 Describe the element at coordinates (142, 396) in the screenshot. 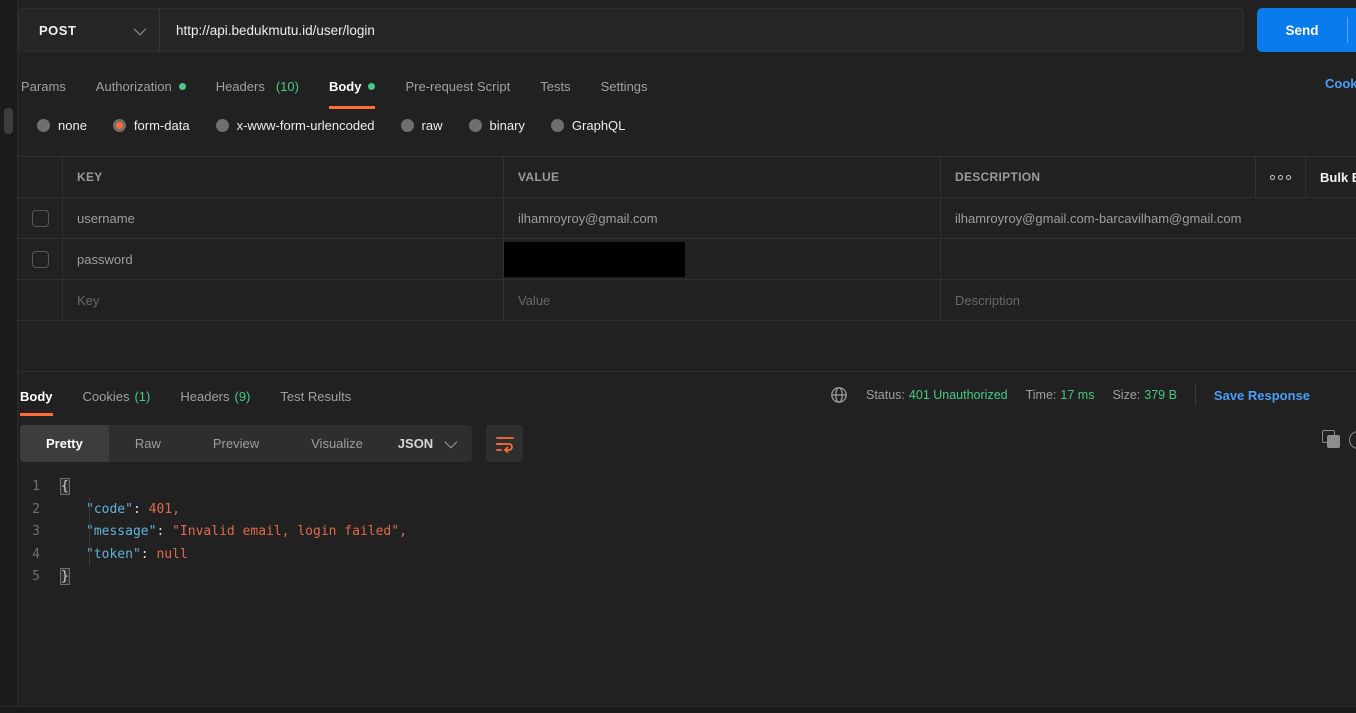

I see `cookies-count: (1)` at that location.